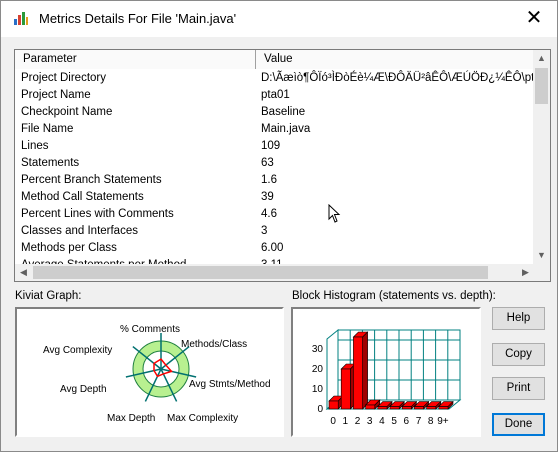 This screenshot has height=452, width=558. I want to click on value-cell: 6.00, so click(272, 248).